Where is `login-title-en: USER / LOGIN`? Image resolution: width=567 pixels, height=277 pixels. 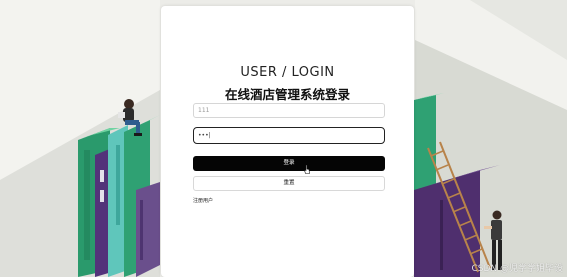 login-title-en: USER / LOGIN is located at coordinates (287, 72).